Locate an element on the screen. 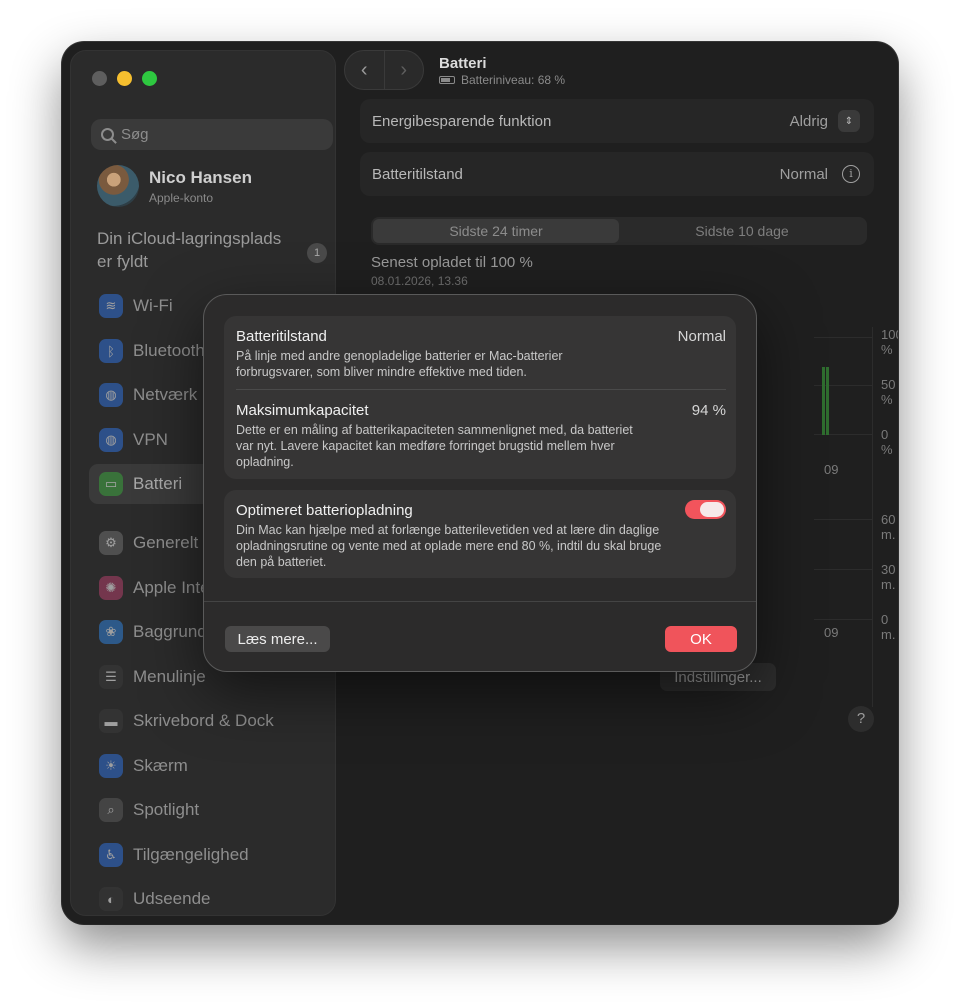  sidebar-item-label: Skærm is located at coordinates (160, 765).